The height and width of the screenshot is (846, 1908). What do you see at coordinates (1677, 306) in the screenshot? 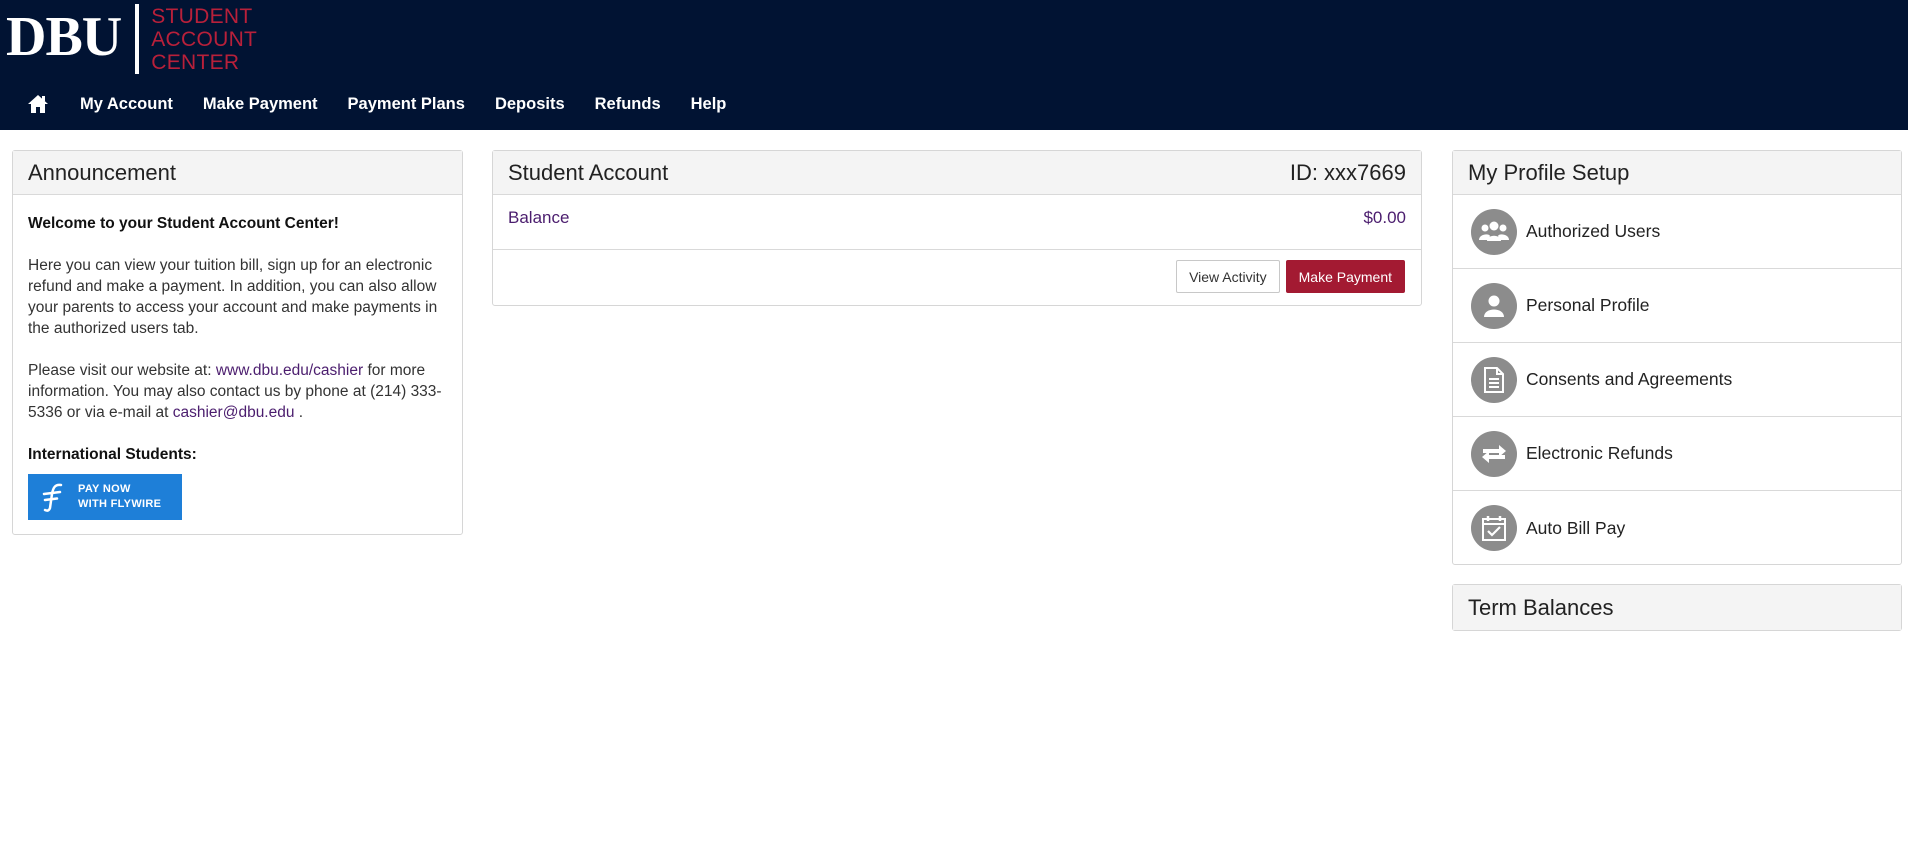
I see `profile-item-personal-profile: Personal Profile` at bounding box center [1677, 306].